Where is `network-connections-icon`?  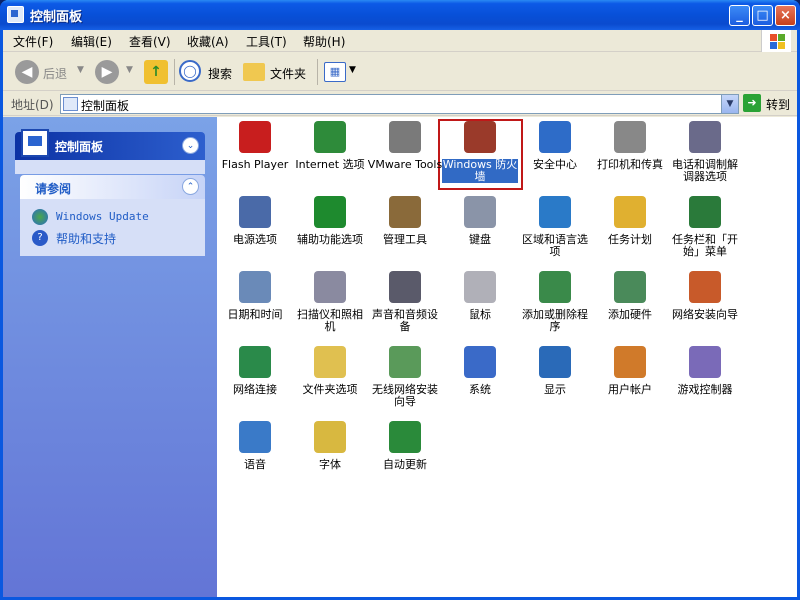
network-connections-icon is located at coordinates (255, 362).